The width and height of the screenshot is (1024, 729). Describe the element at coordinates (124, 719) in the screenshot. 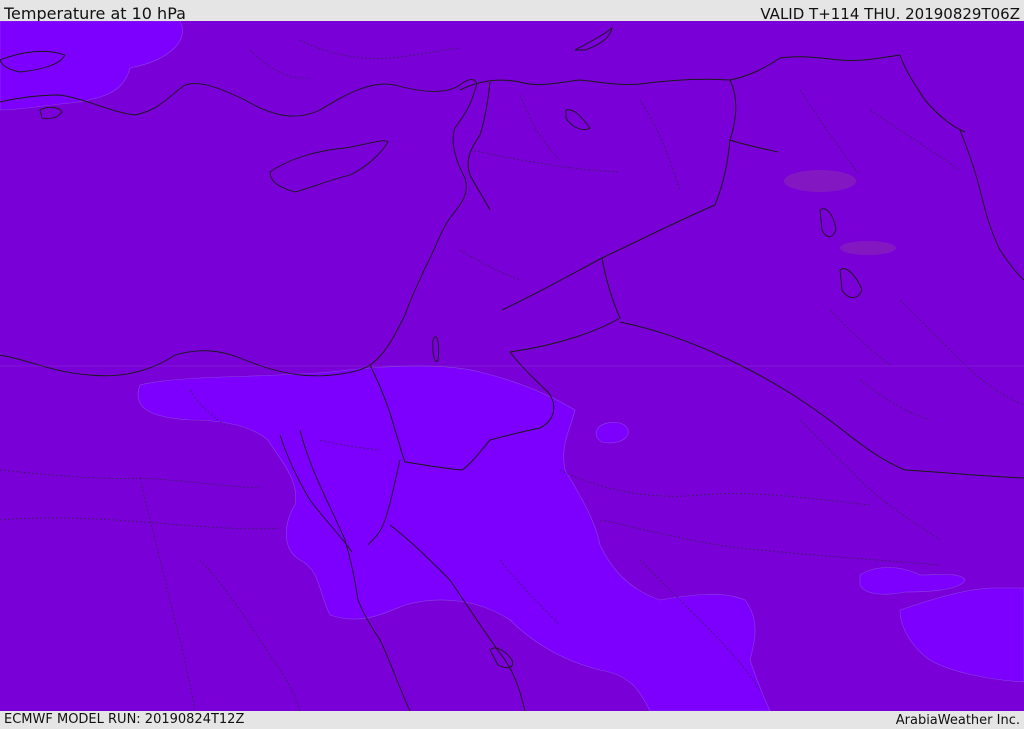

I see `model-run-label: ECMWF MODEL RUN: 20190824T12Z` at that location.